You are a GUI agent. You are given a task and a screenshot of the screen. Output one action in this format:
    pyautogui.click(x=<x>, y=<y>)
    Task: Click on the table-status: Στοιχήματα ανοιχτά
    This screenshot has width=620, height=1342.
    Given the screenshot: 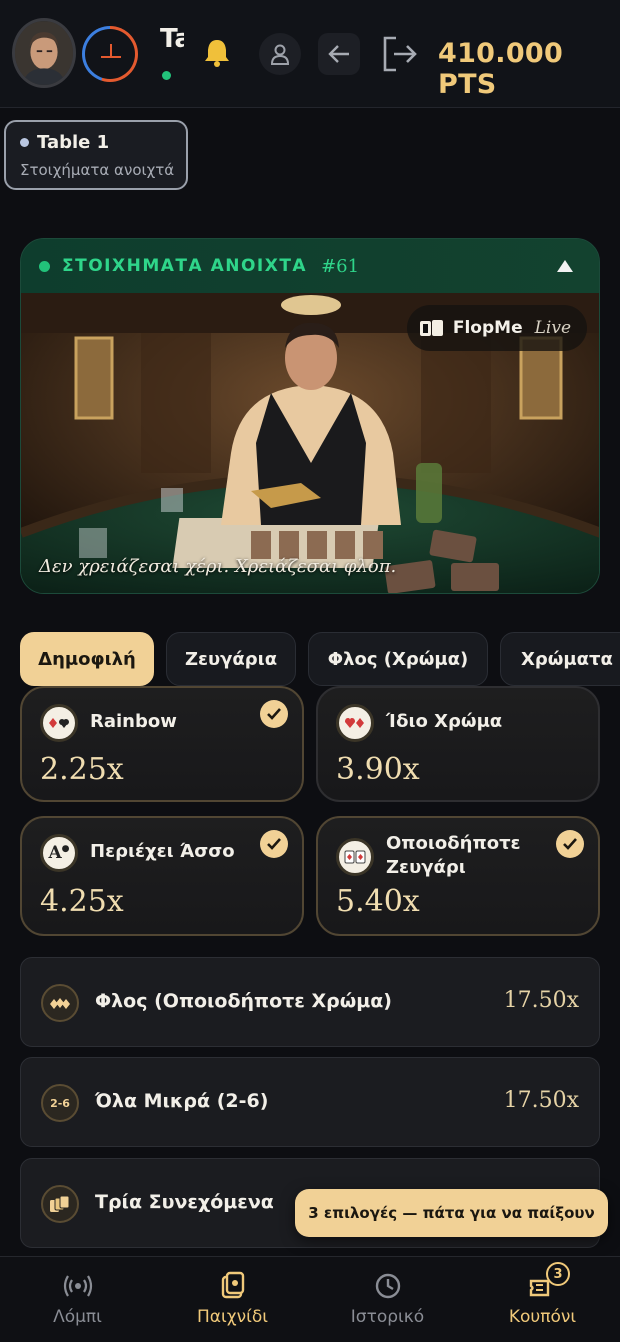 What is the action you would take?
    pyautogui.click(x=97, y=170)
    